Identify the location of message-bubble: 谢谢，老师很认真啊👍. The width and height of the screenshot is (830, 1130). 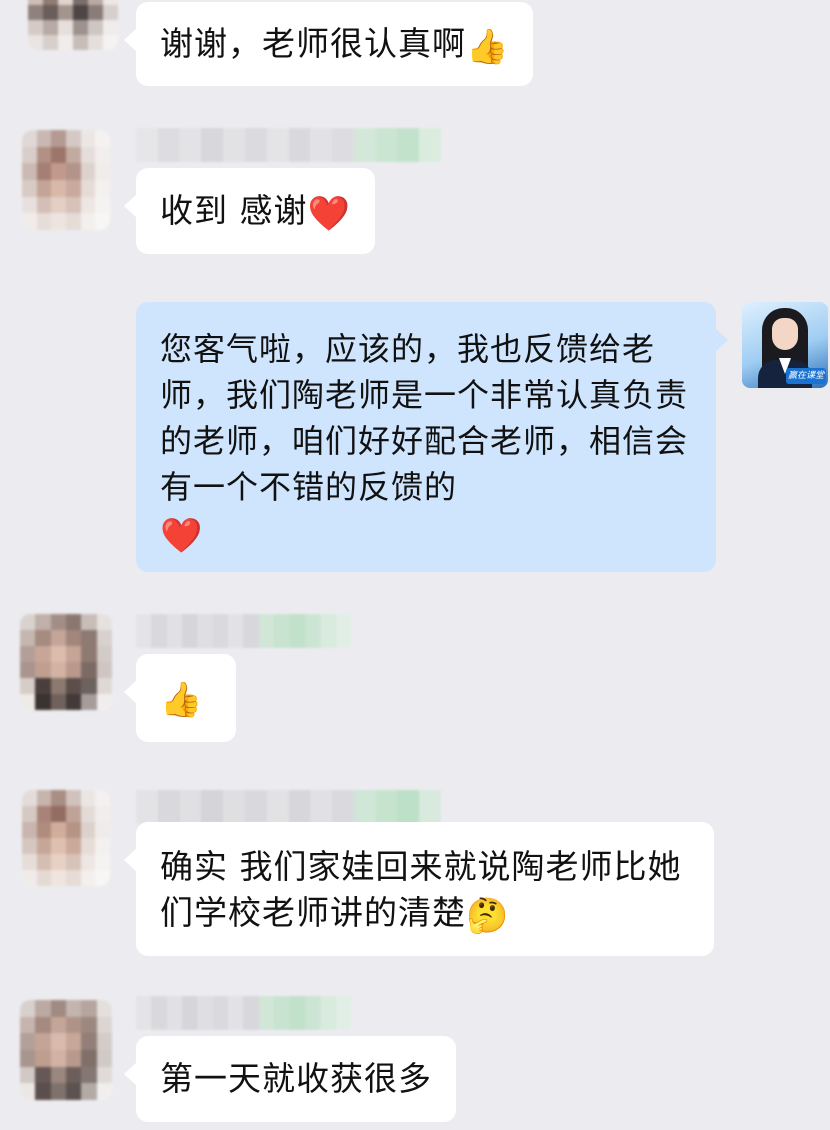
(328, 44).